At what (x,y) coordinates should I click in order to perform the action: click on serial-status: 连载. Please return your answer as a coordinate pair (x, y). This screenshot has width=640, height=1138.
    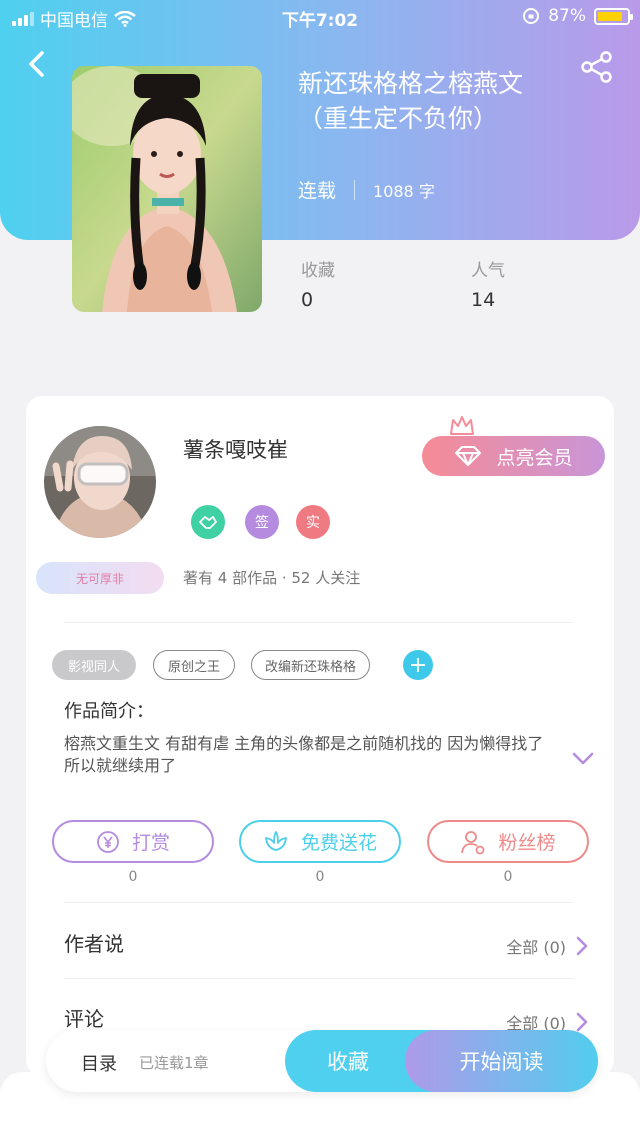
    Looking at the image, I should click on (317, 191).